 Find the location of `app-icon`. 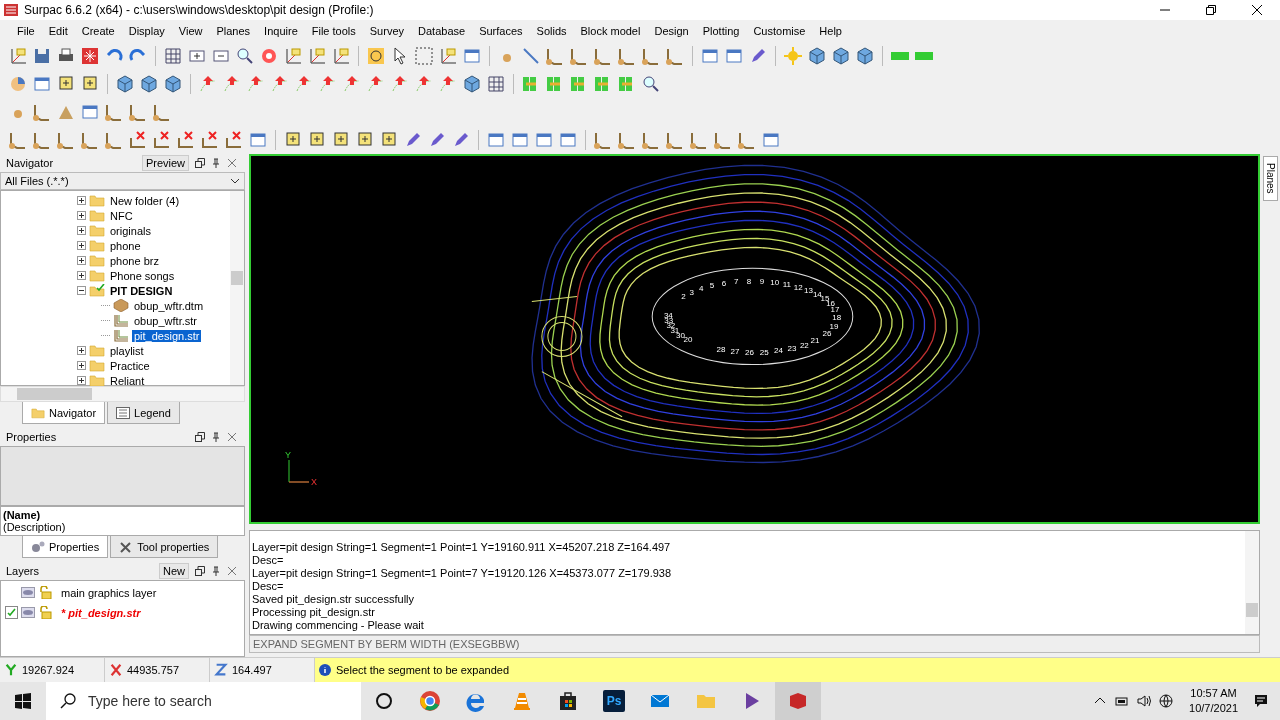

app-icon is located at coordinates (798, 701).